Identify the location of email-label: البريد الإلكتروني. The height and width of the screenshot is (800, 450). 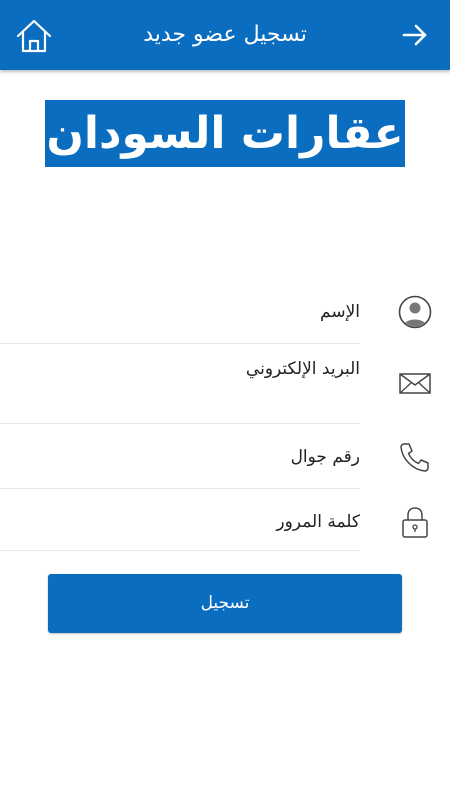
(302, 369).